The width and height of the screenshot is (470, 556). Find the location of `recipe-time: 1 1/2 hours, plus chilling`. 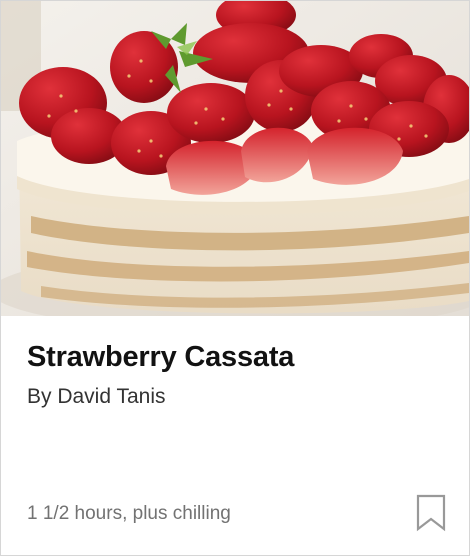

recipe-time: 1 1/2 hours, plus chilling is located at coordinates (129, 513).